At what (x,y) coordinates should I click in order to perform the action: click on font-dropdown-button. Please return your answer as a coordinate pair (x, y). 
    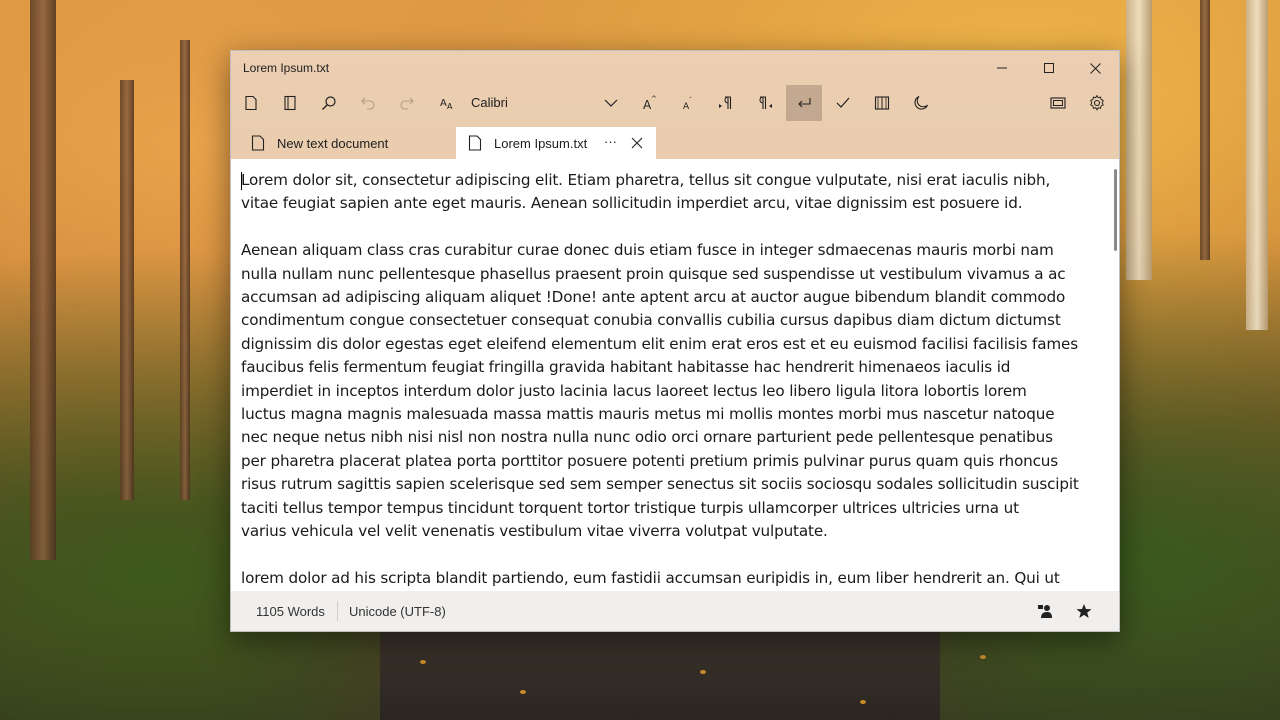
    Looking at the image, I should click on (611, 103).